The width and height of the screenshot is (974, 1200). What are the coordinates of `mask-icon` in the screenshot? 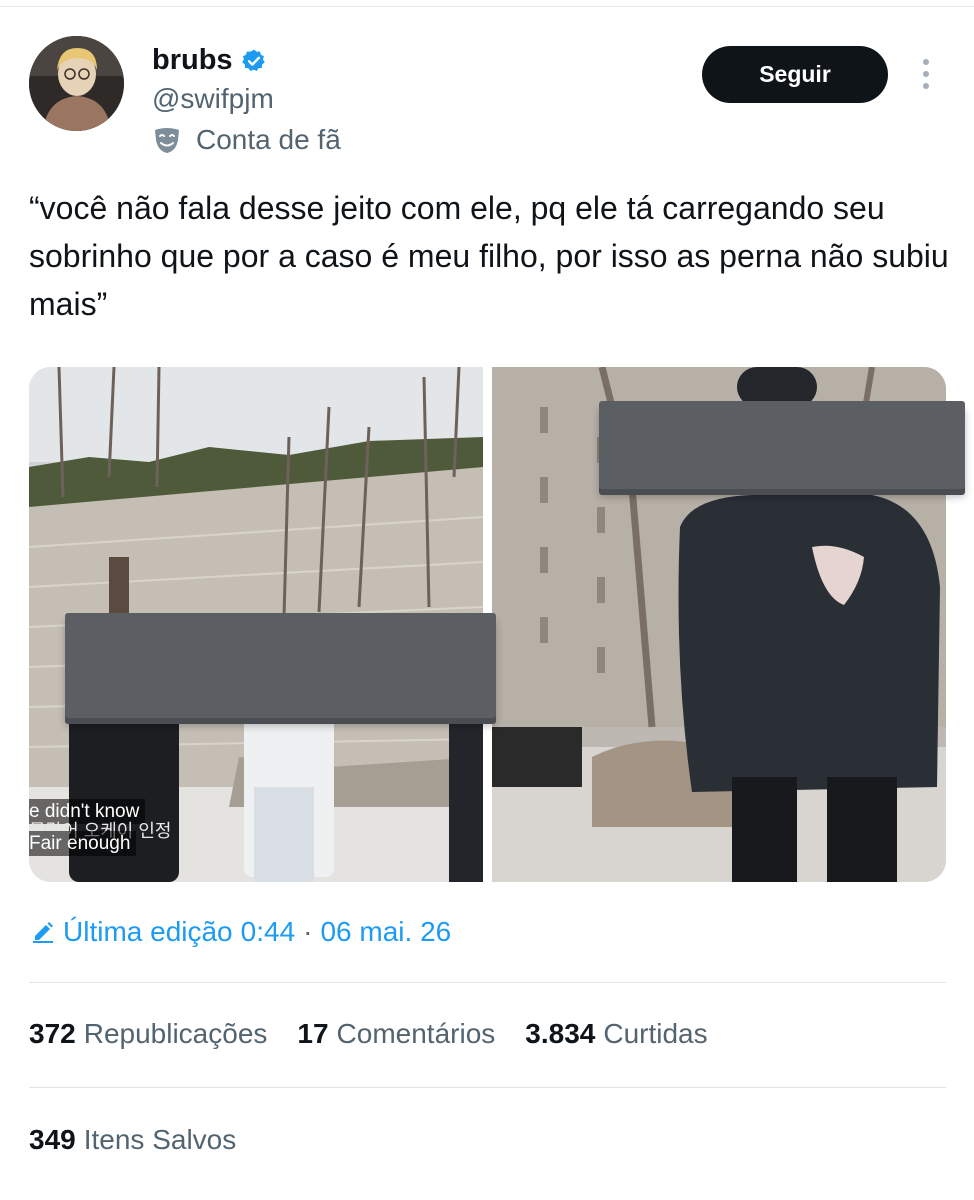 It's located at (167, 140).